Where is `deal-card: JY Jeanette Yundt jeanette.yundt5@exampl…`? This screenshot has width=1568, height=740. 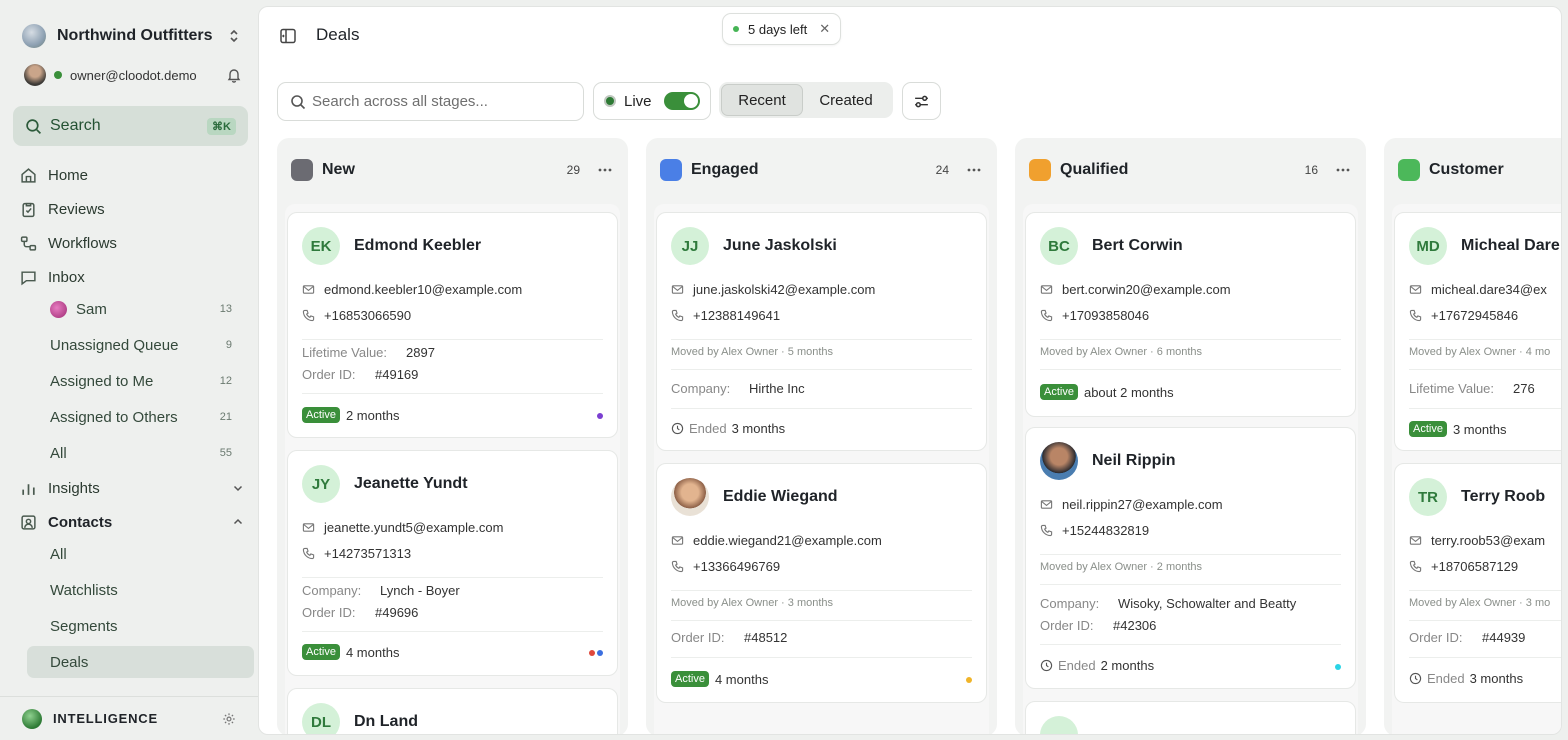 deal-card: JY Jeanette Yundt jeanette.yundt5@exampl… is located at coordinates (452, 563).